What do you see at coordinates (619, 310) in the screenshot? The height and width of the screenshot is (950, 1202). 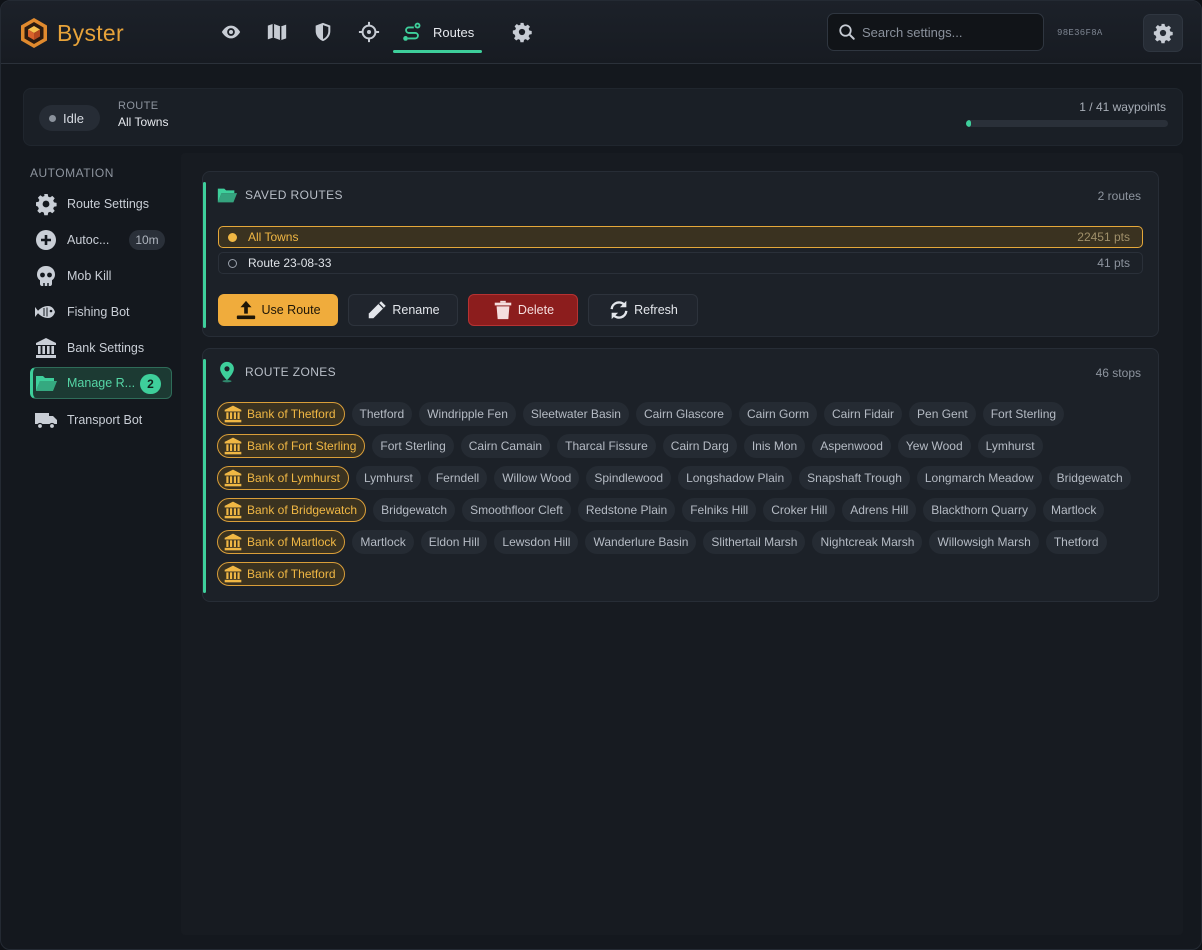 I see `refresh-icon` at bounding box center [619, 310].